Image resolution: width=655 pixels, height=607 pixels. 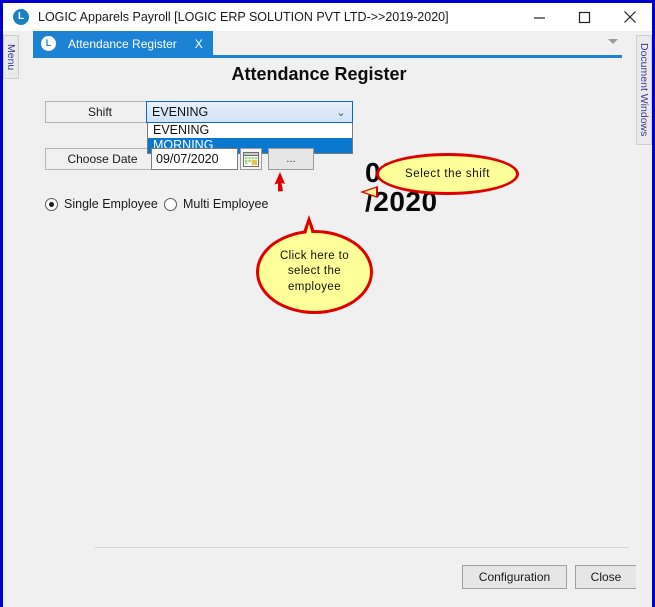 What do you see at coordinates (199, 44) in the screenshot?
I see `tab-close-icon: X` at bounding box center [199, 44].